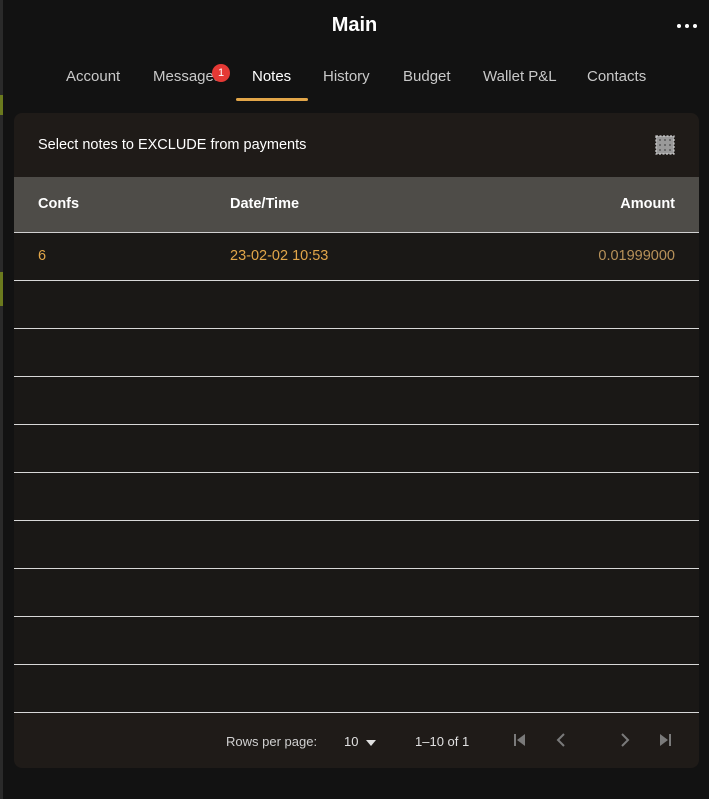 The height and width of the screenshot is (799, 709). What do you see at coordinates (687, 26) in the screenshot?
I see `more-horizontal-icon` at bounding box center [687, 26].